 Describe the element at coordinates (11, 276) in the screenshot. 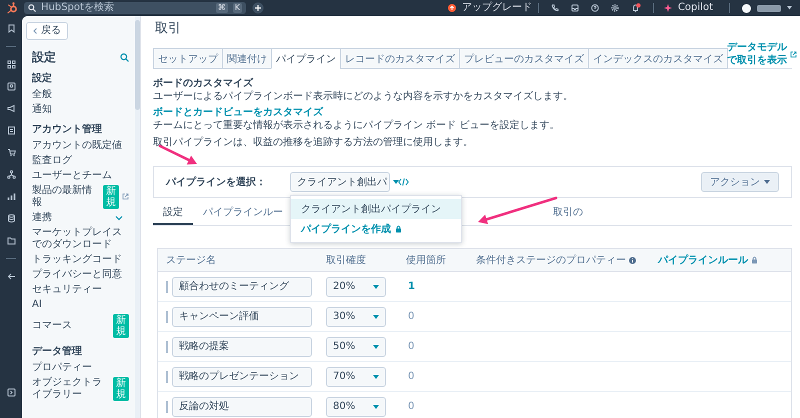

I see `back-arrow-icon` at that location.